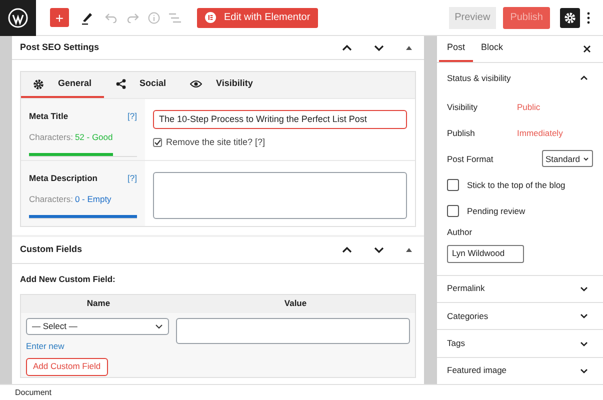 Image resolution: width=603 pixels, height=400 pixels. Describe the element at coordinates (470, 159) in the screenshot. I see `setting-label: Post Format` at that location.